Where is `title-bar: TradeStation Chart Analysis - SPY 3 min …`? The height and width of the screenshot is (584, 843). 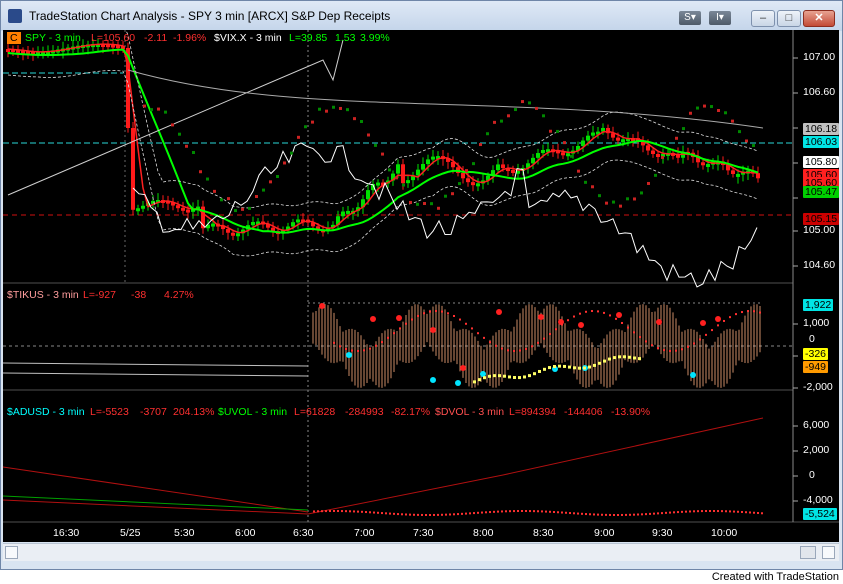
title-bar: TradeStation Chart Analysis - SPY 3 min … is located at coordinates (421, 16).